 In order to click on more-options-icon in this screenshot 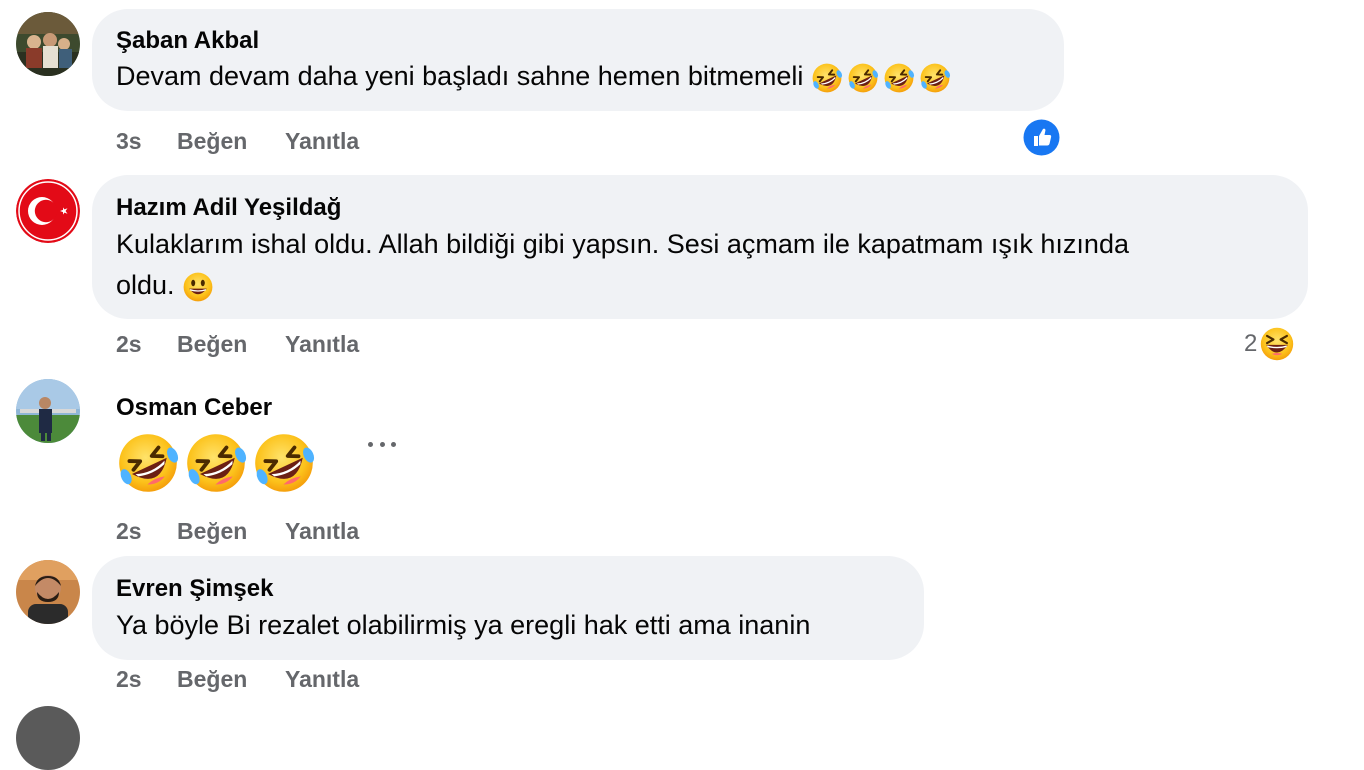, I will do `click(382, 444)`.